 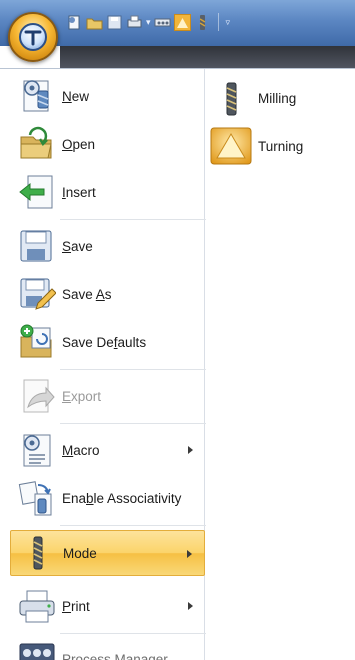 I want to click on process-manager-icon, so click(x=37, y=650).